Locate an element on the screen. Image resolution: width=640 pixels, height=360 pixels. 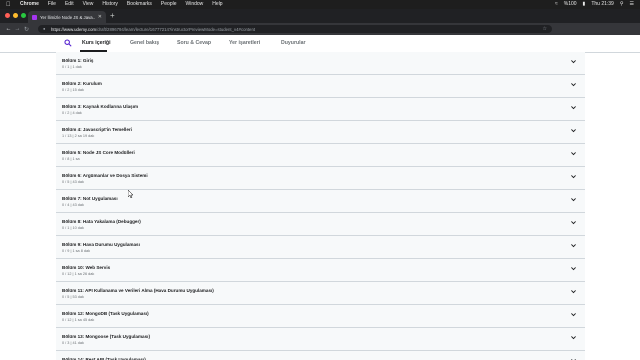
section-title: Bölüm 1: Giriş is located at coordinates (78, 60).